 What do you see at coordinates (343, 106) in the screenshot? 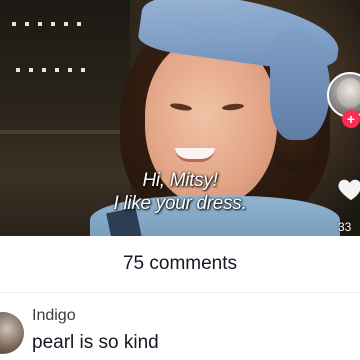
I see `creator-avatar-button: +` at bounding box center [343, 106].